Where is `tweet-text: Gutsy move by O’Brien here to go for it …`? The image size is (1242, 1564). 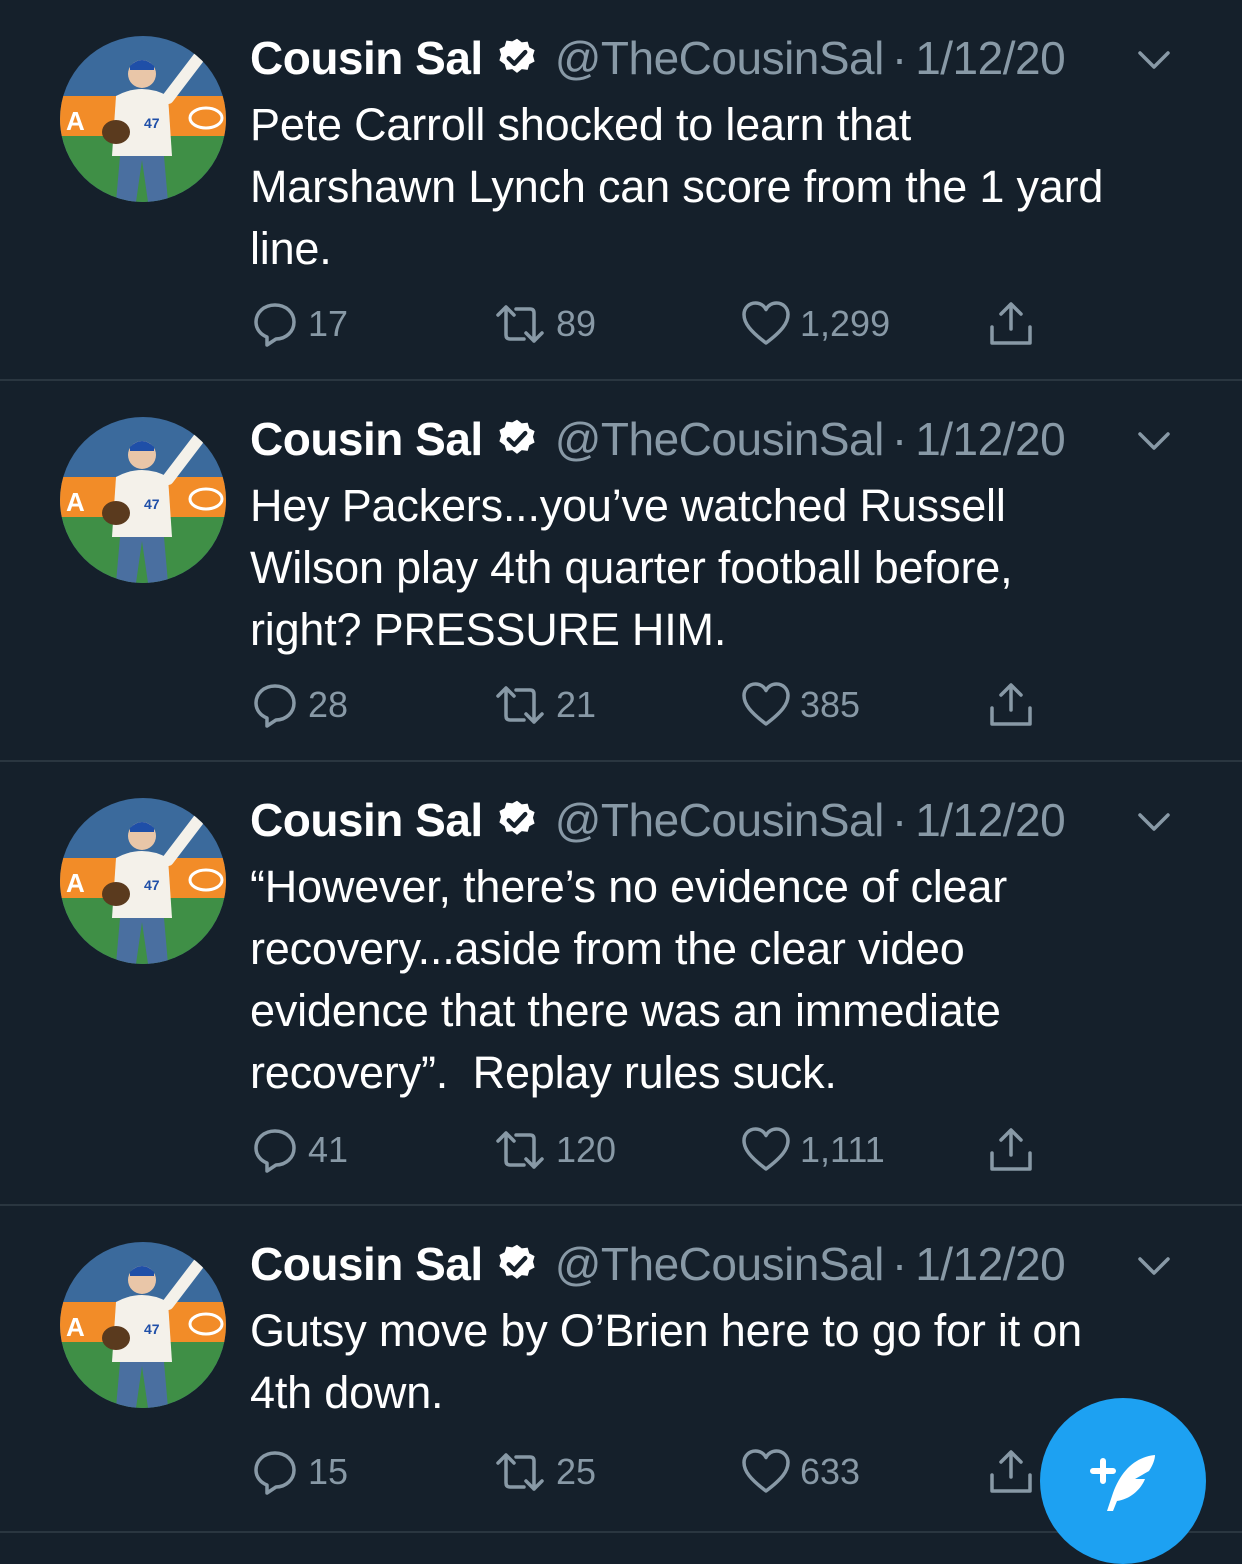 tweet-text: Gutsy move by O’Brien here to go for it … is located at coordinates (666, 1361).